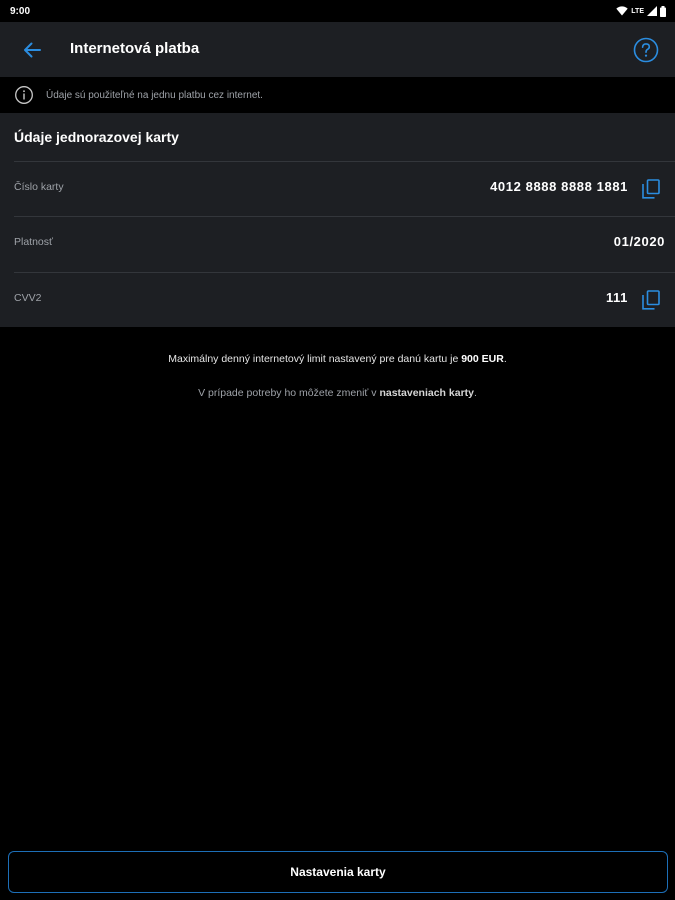  Describe the element at coordinates (652, 11) in the screenshot. I see `signal-icon` at that location.